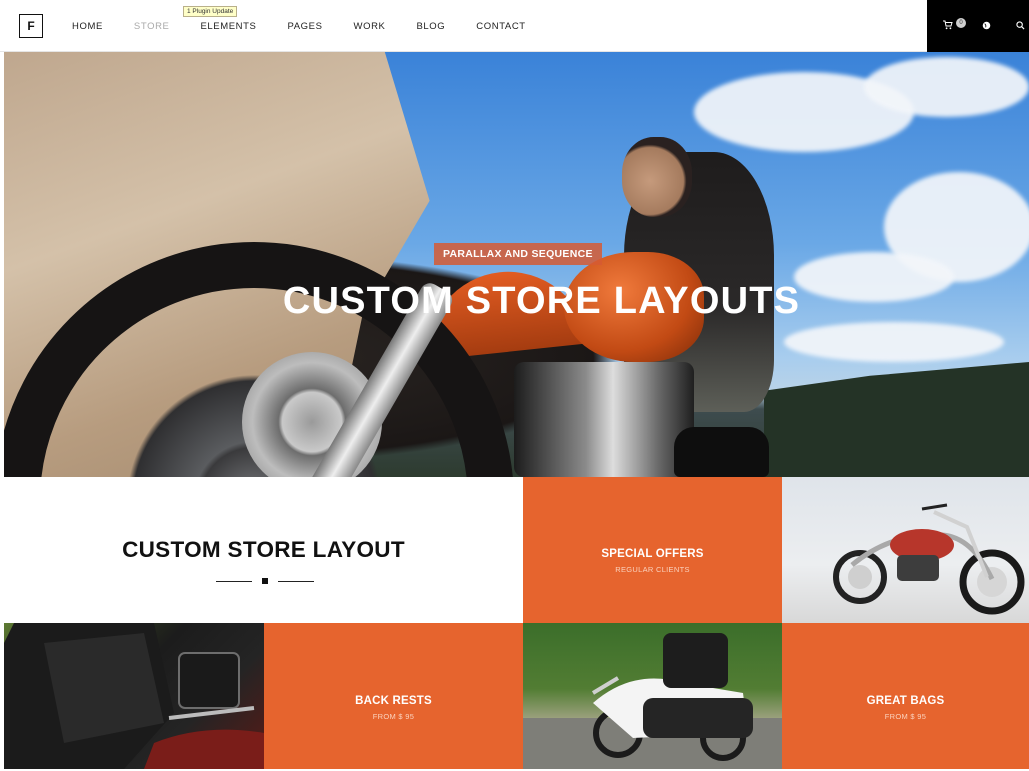 This screenshot has height=771, width=1029. I want to click on great-bags-subtitle: FROM $ 95, so click(905, 716).